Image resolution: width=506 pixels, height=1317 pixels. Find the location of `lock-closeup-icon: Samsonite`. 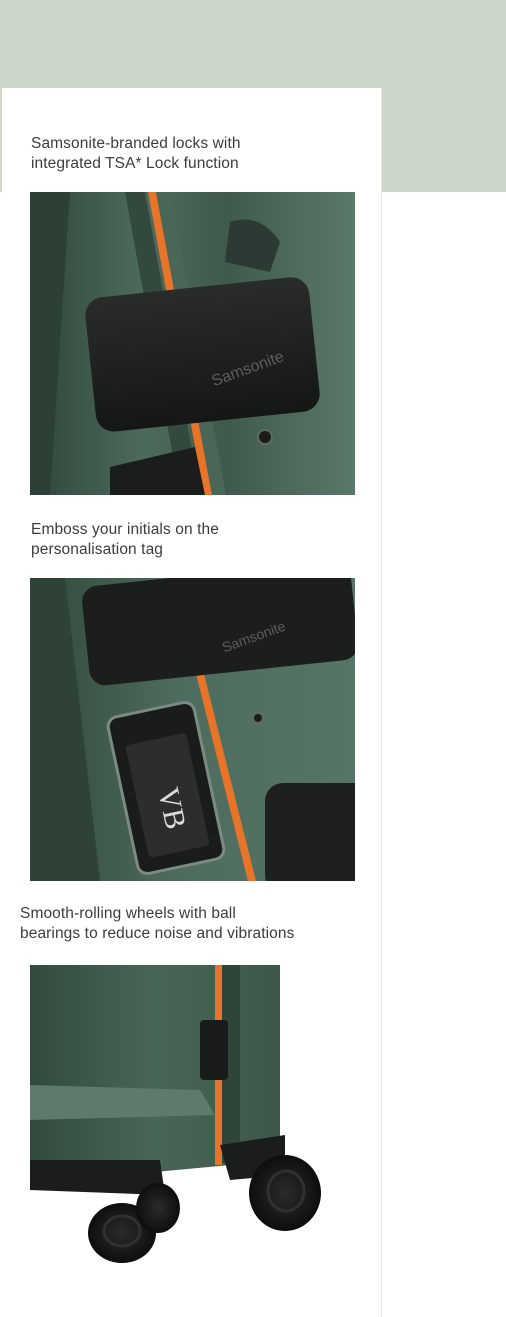

lock-closeup-icon: Samsonite is located at coordinates (192, 343).